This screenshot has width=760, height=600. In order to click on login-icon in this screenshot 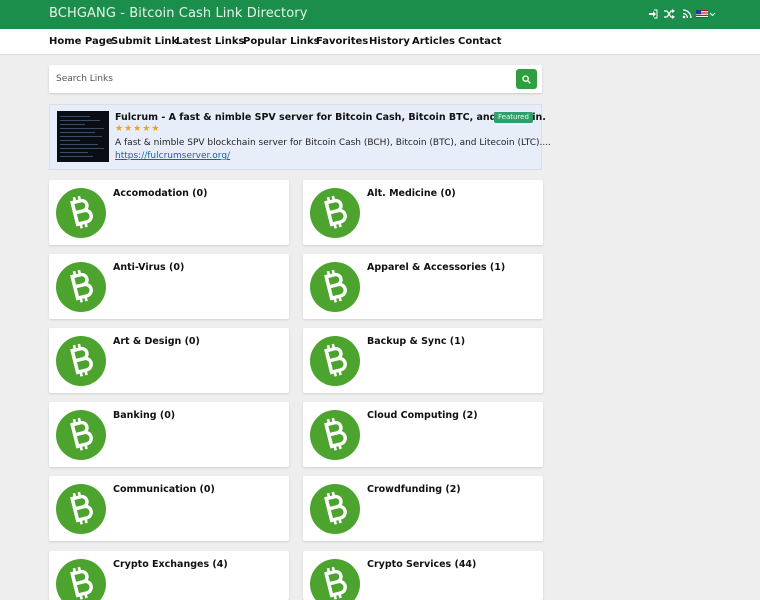, I will do `click(652, 14)`.